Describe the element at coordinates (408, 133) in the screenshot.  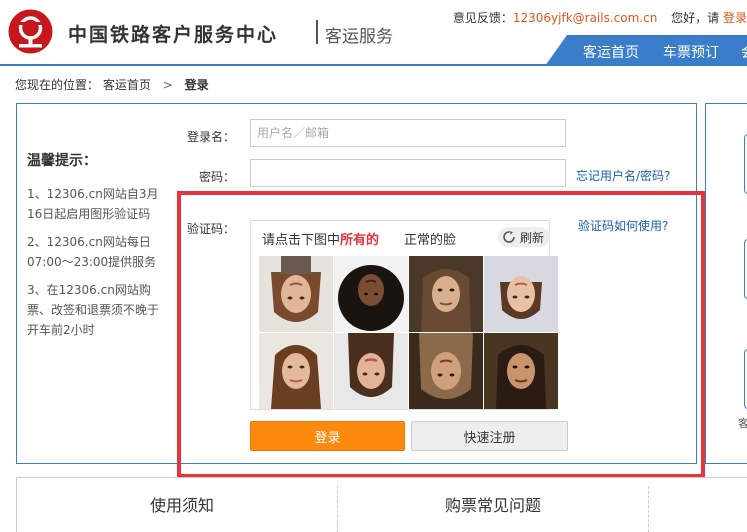
I see `username-input` at that location.